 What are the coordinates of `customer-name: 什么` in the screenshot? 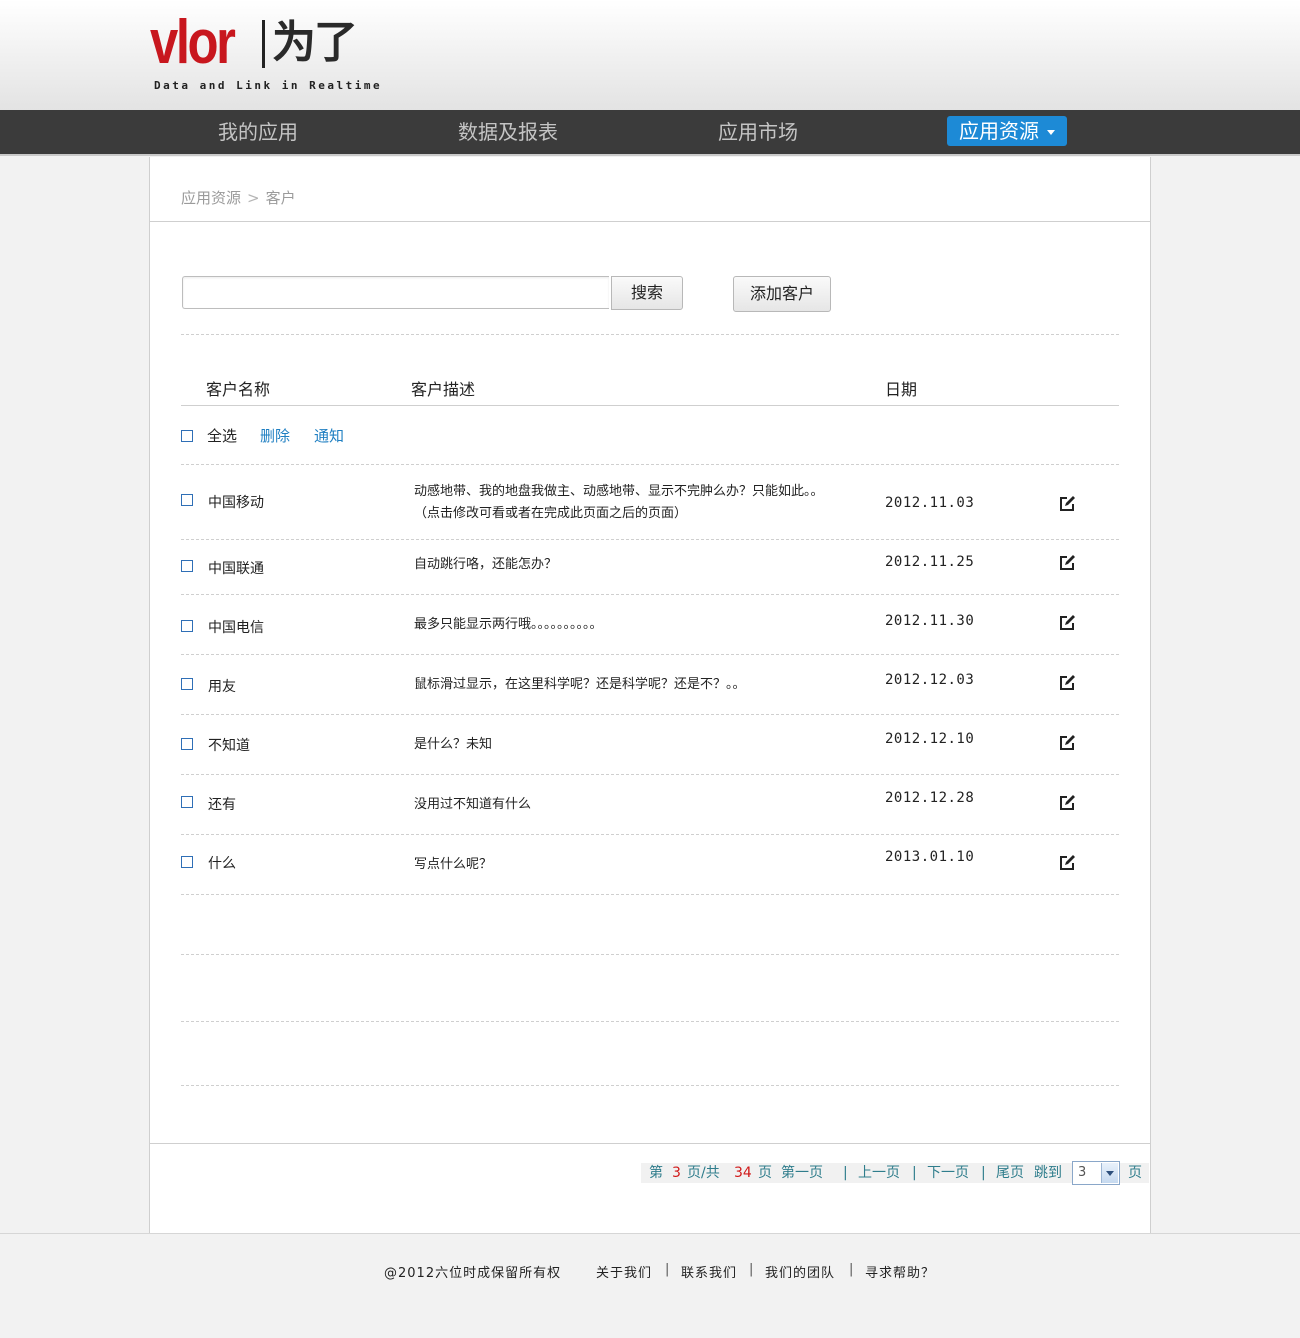 It's located at (222, 864).